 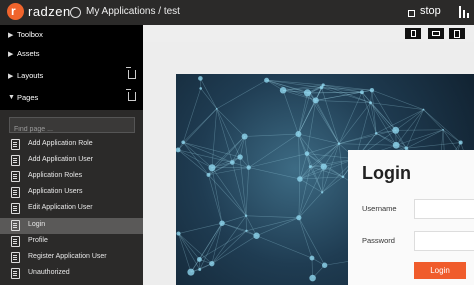 I want to click on username-input, so click(x=444, y=209).